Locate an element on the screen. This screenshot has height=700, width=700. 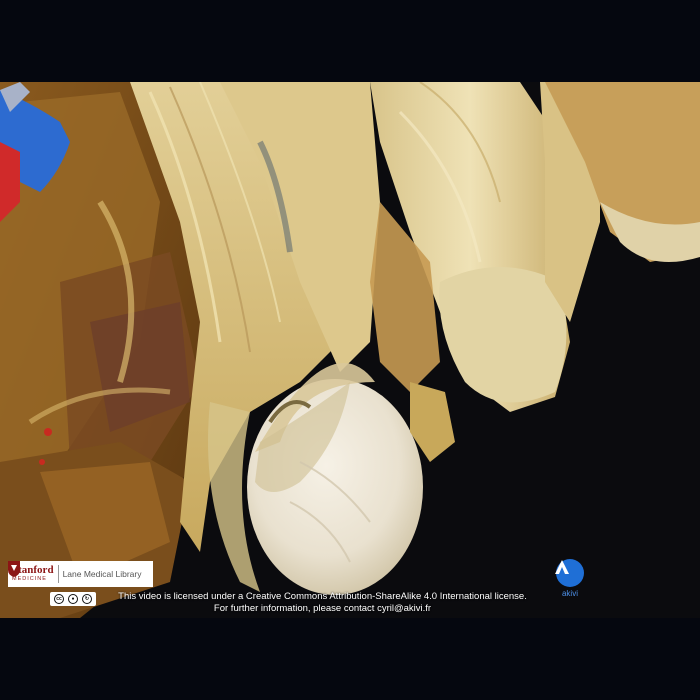
stanford-logo: Stanford MEDICINE Lane Medical Library is located at coordinates (80, 574).